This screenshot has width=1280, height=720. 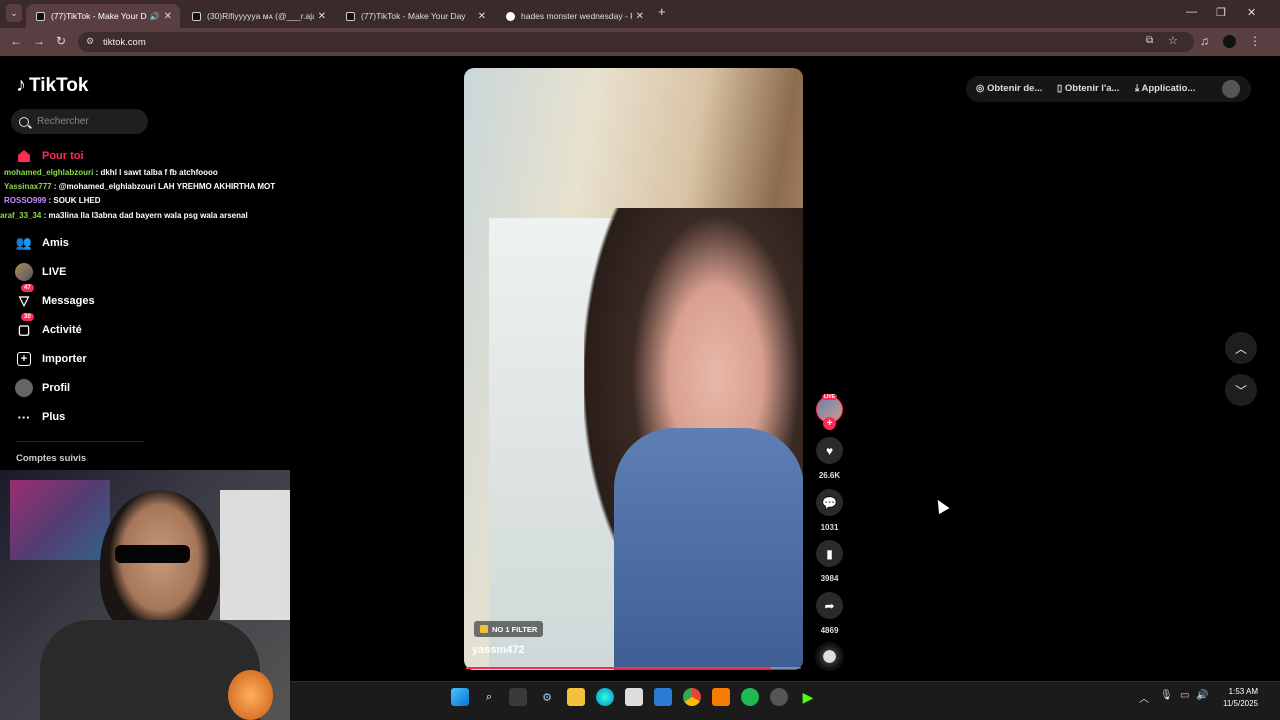 I want to click on following-heading: Comptes suivis, so click(x=51, y=458).